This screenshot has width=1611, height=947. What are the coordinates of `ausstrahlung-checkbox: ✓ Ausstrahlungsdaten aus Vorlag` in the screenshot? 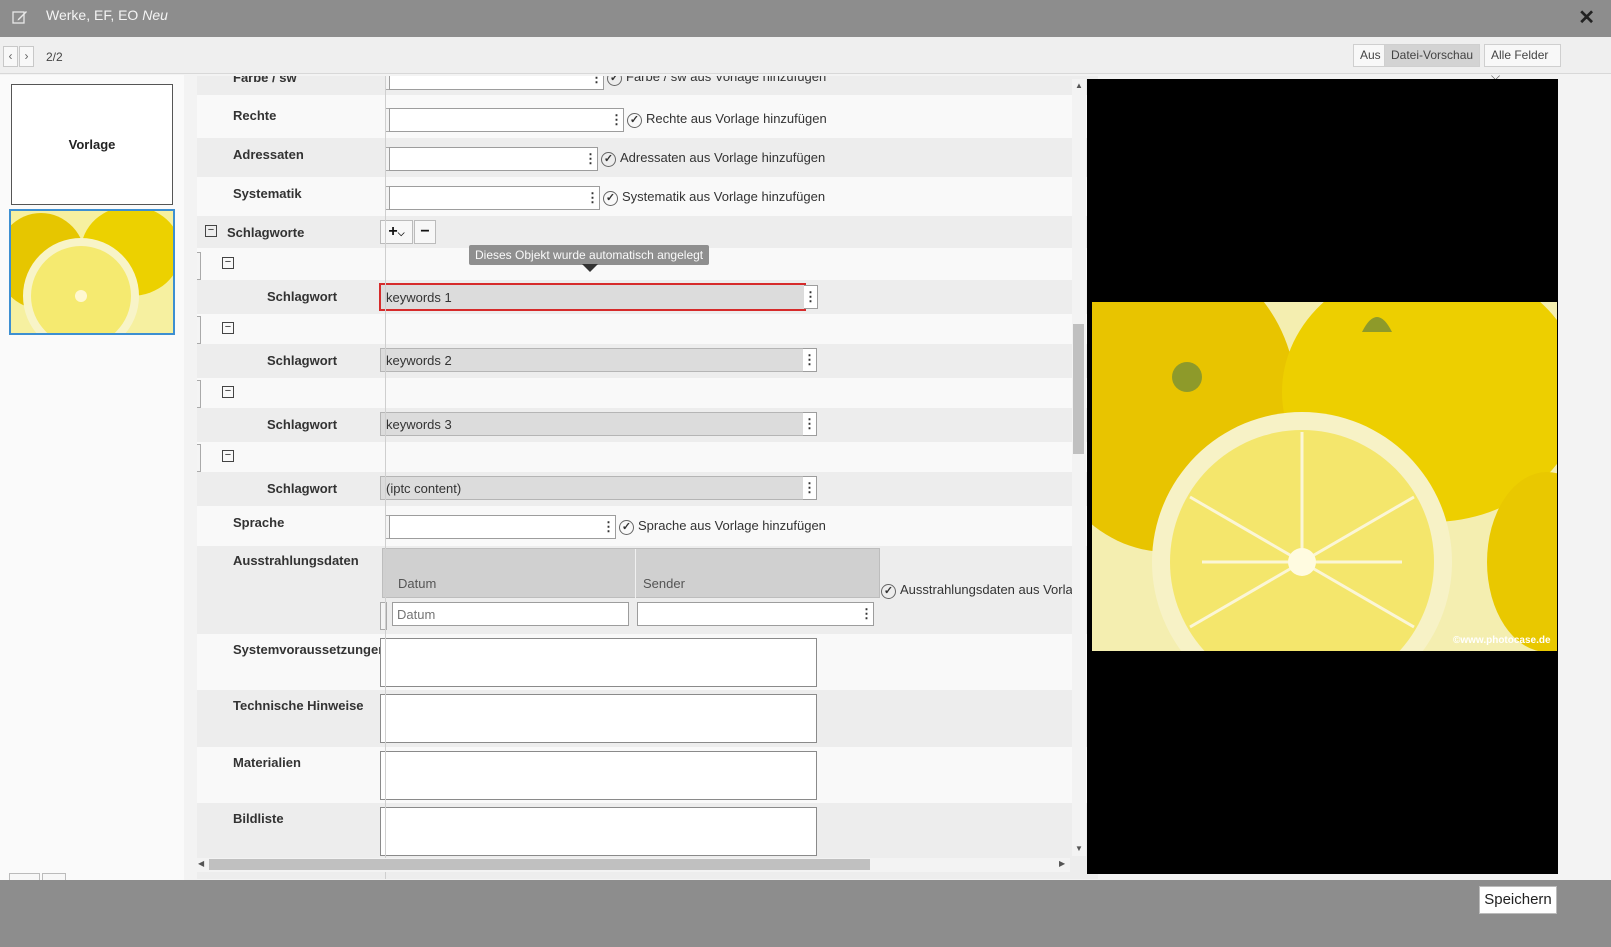 It's located at (980, 590).